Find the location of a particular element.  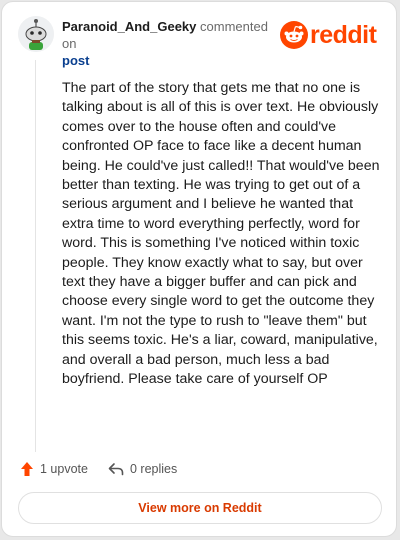

post-link: post is located at coordinates (172, 60).